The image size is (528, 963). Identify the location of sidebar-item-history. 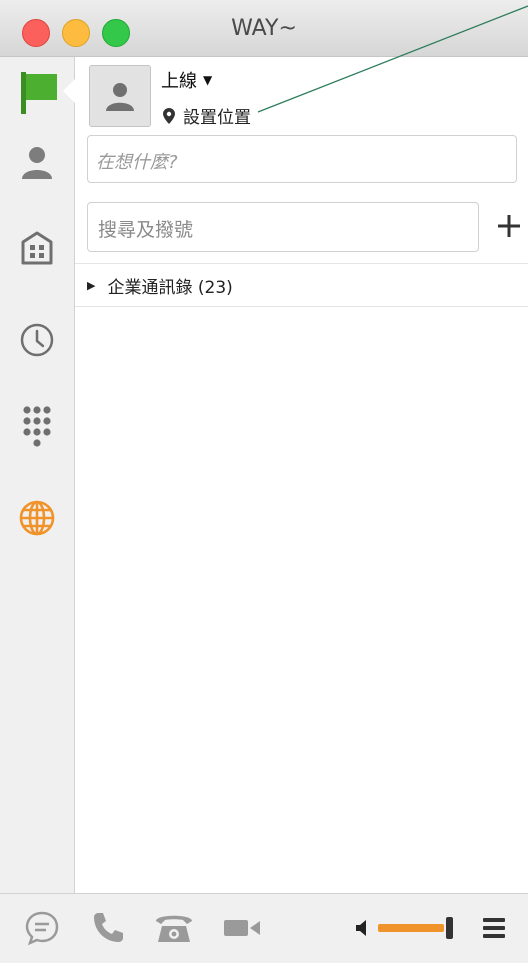
(37, 340).